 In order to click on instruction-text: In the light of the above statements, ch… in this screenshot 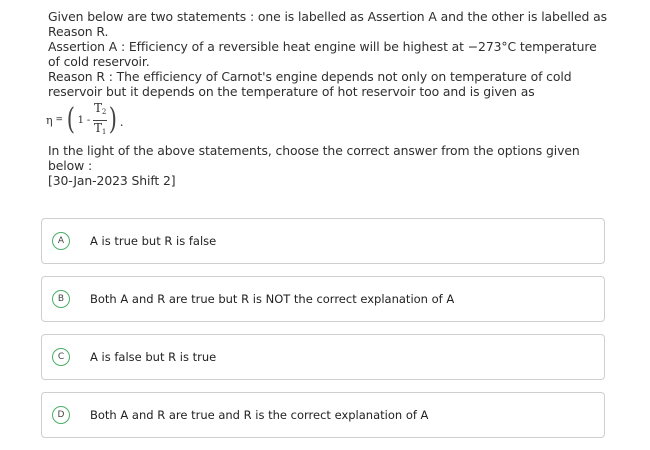, I will do `click(314, 158)`.